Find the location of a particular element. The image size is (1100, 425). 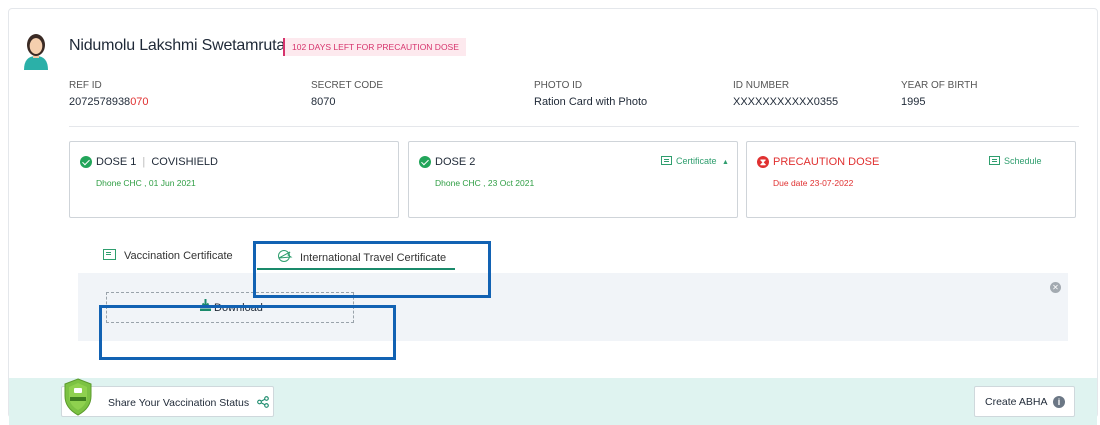

id-number-label: ID NUMBER is located at coordinates (761, 85).